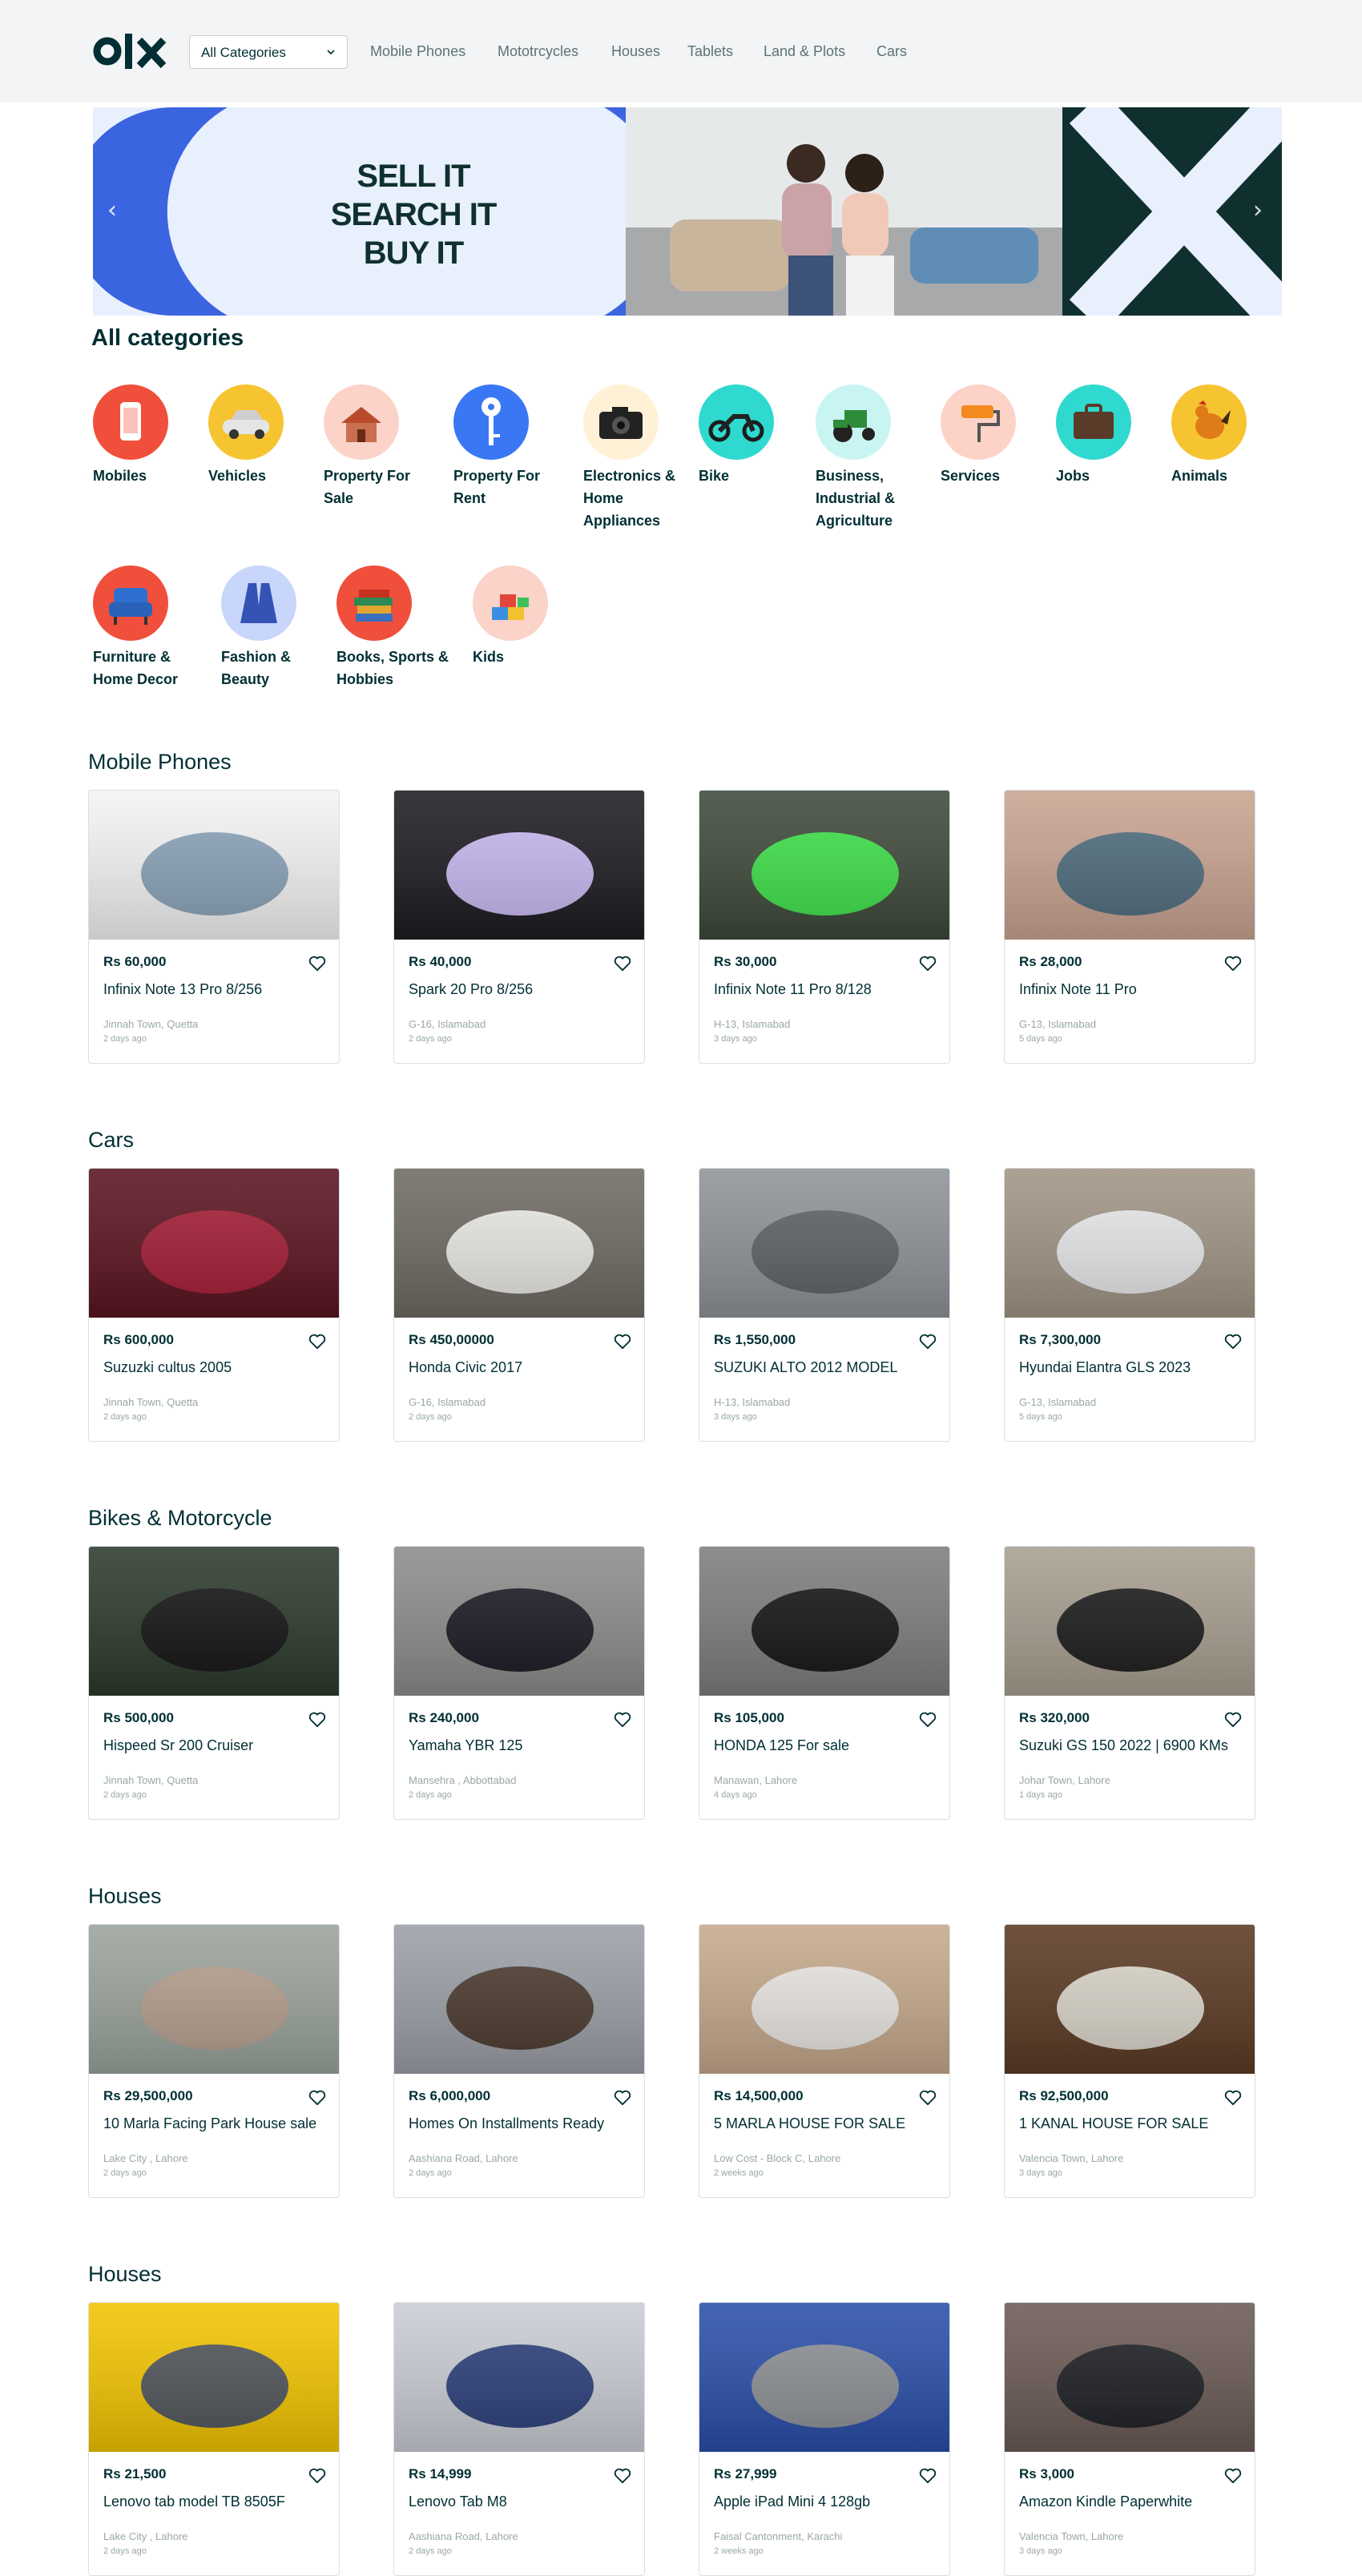 The width and height of the screenshot is (1362, 2576). Describe the element at coordinates (1231, 436) in the screenshot. I see `category-item: Animals` at that location.